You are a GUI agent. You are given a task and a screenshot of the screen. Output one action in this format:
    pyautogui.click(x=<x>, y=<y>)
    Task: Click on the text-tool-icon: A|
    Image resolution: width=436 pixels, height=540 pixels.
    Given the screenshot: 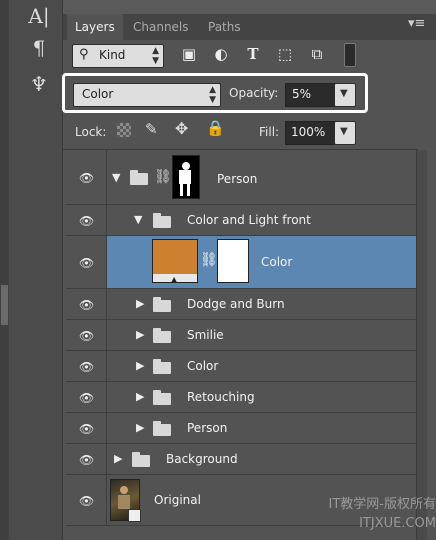 What is the action you would take?
    pyautogui.click(x=39, y=16)
    